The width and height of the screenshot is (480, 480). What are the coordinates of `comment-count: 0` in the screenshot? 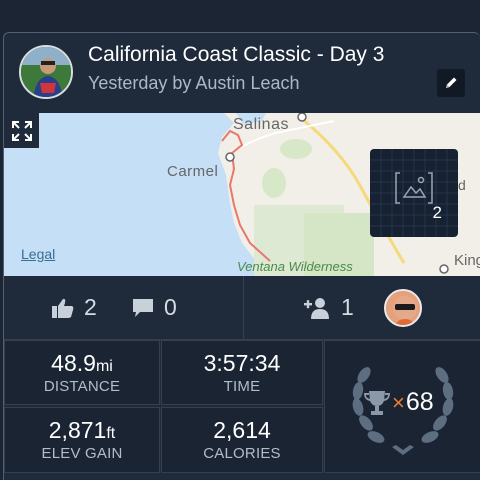 It's located at (170, 307).